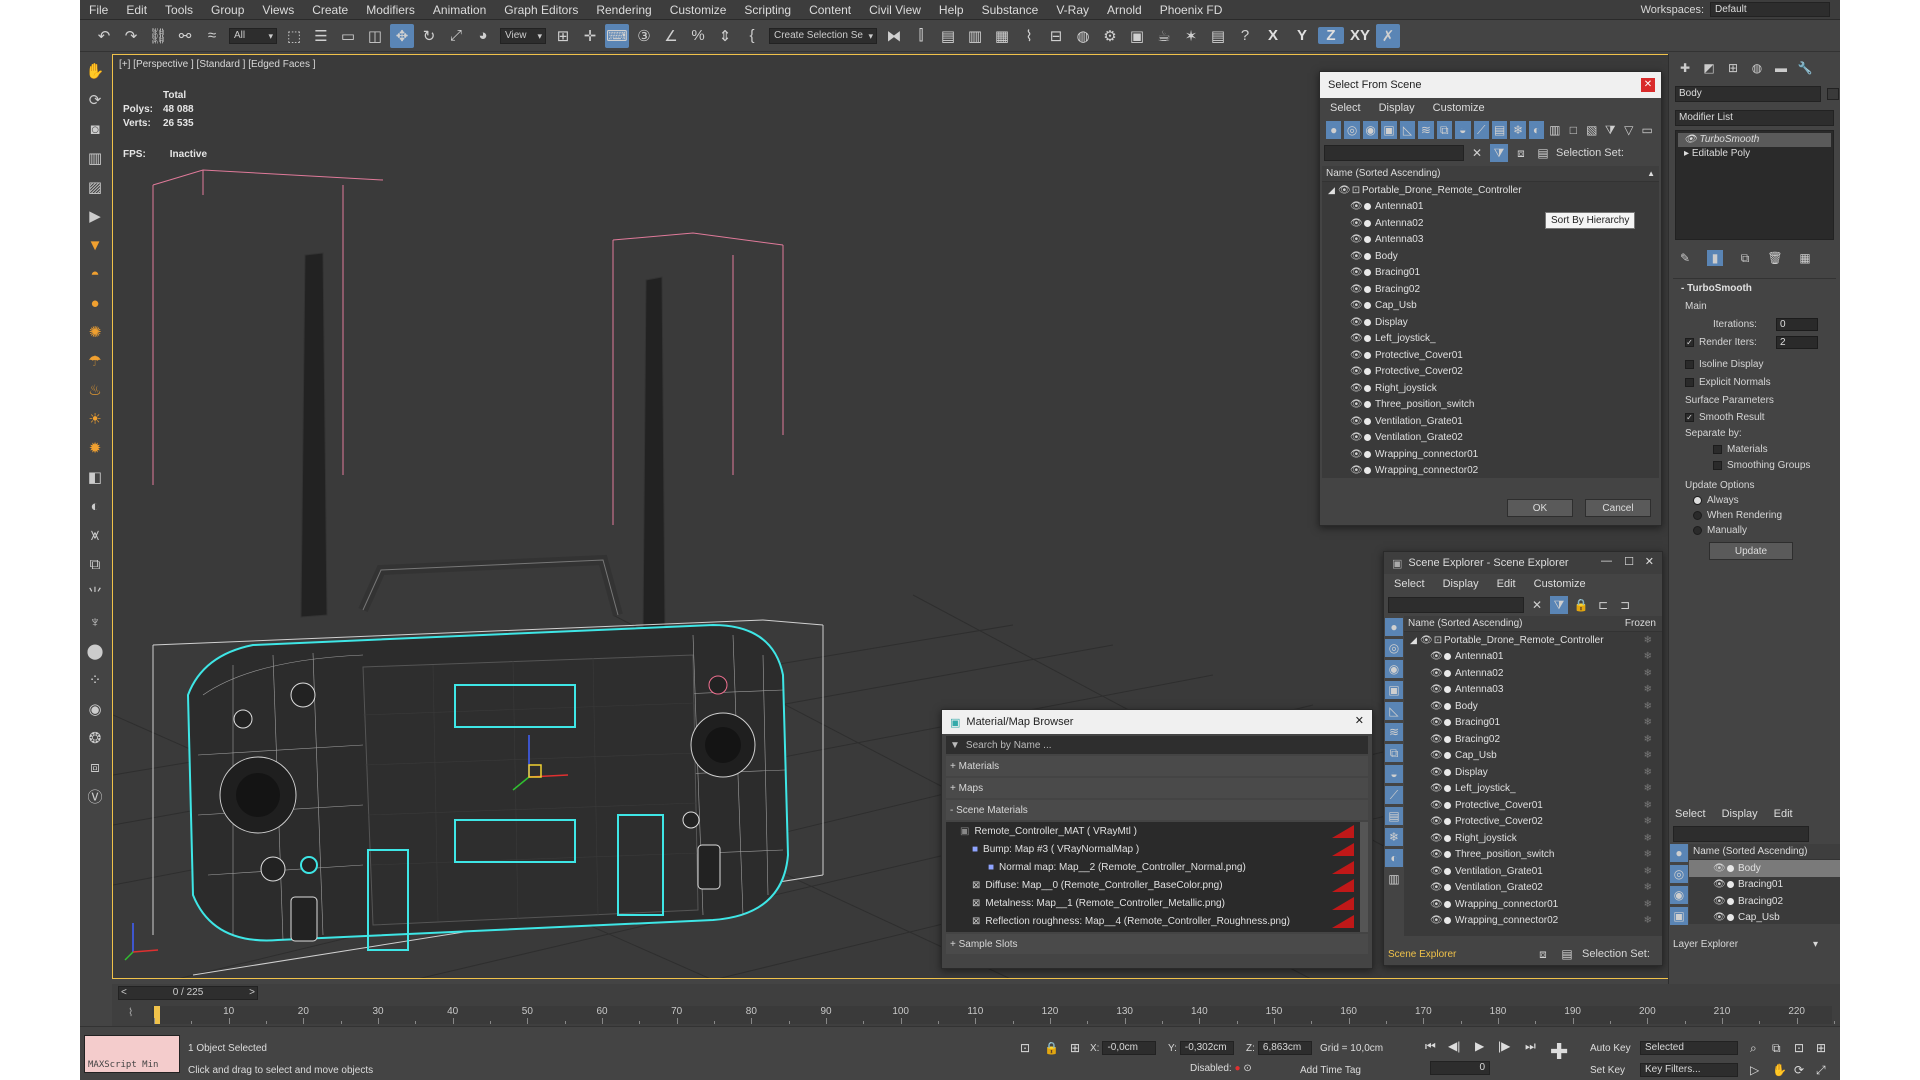 This screenshot has width=1920, height=1080. What do you see at coordinates (95, 535) in the screenshot?
I see `fur-icon: ⩙` at bounding box center [95, 535].